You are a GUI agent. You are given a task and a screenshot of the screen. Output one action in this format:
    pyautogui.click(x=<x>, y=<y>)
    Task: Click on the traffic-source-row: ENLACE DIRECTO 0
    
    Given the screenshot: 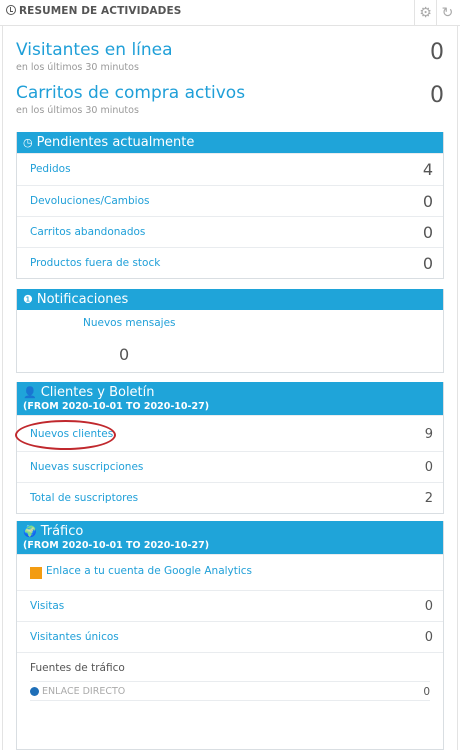 What is the action you would take?
    pyautogui.click(x=230, y=691)
    